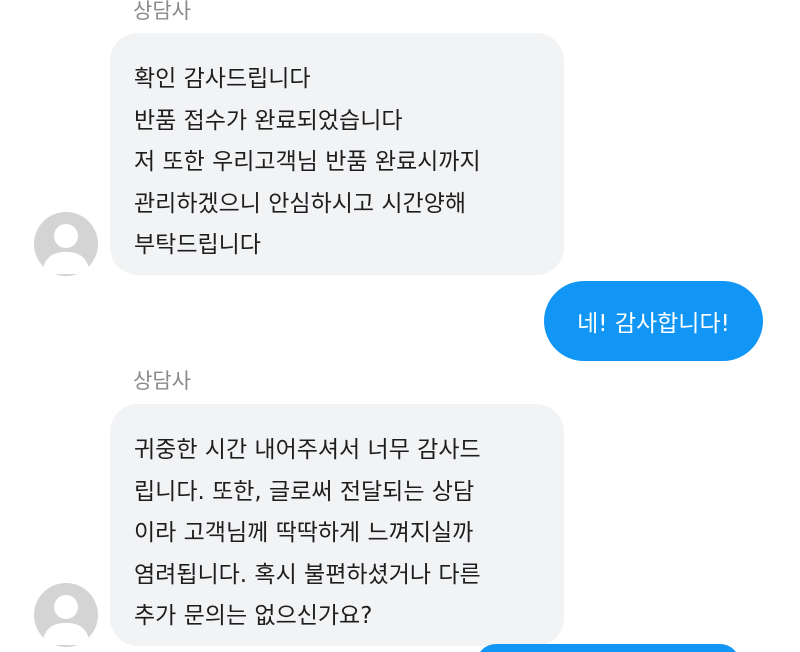  I want to click on message-text-line: 저 또한 우리고객님 반품 완료시까지, so click(307, 162).